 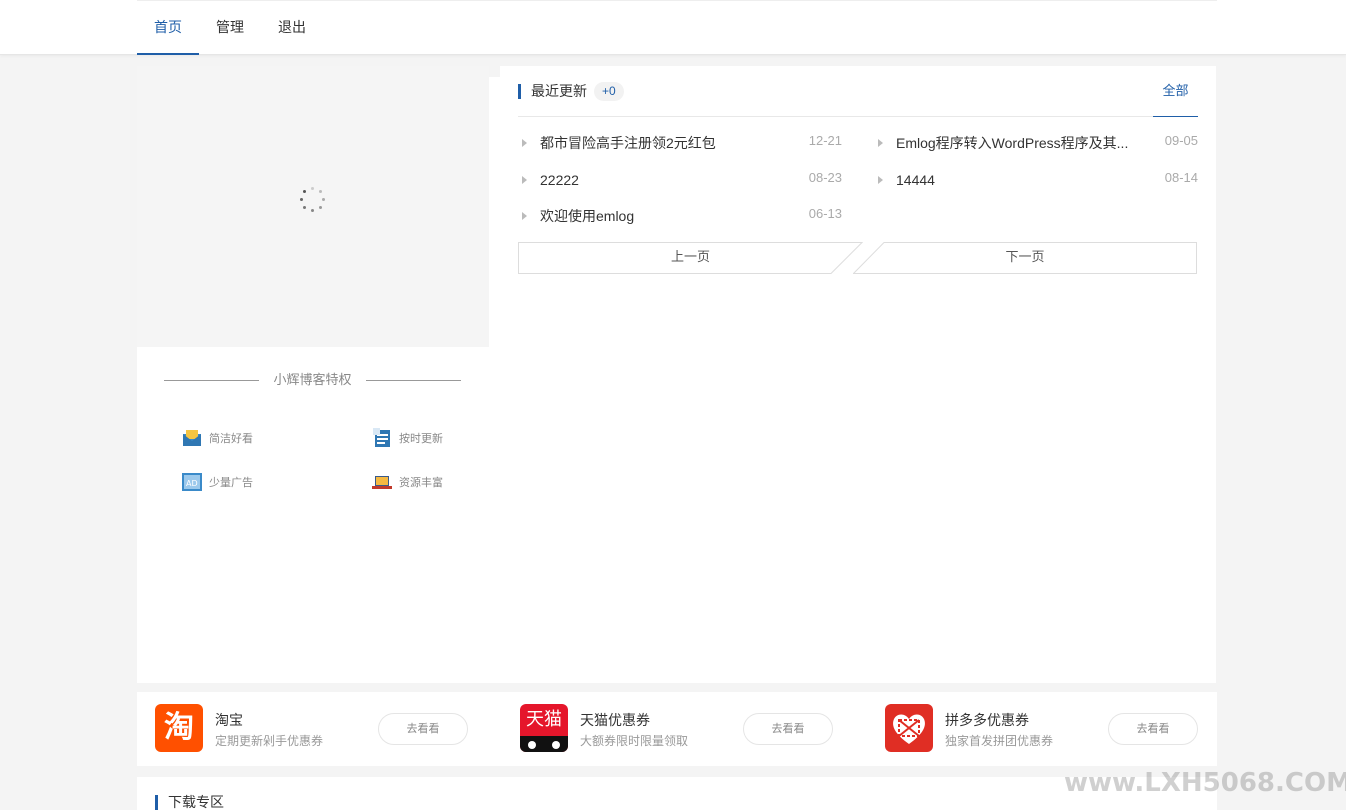 I want to click on prev-page-label: 上一页, so click(x=690, y=256).